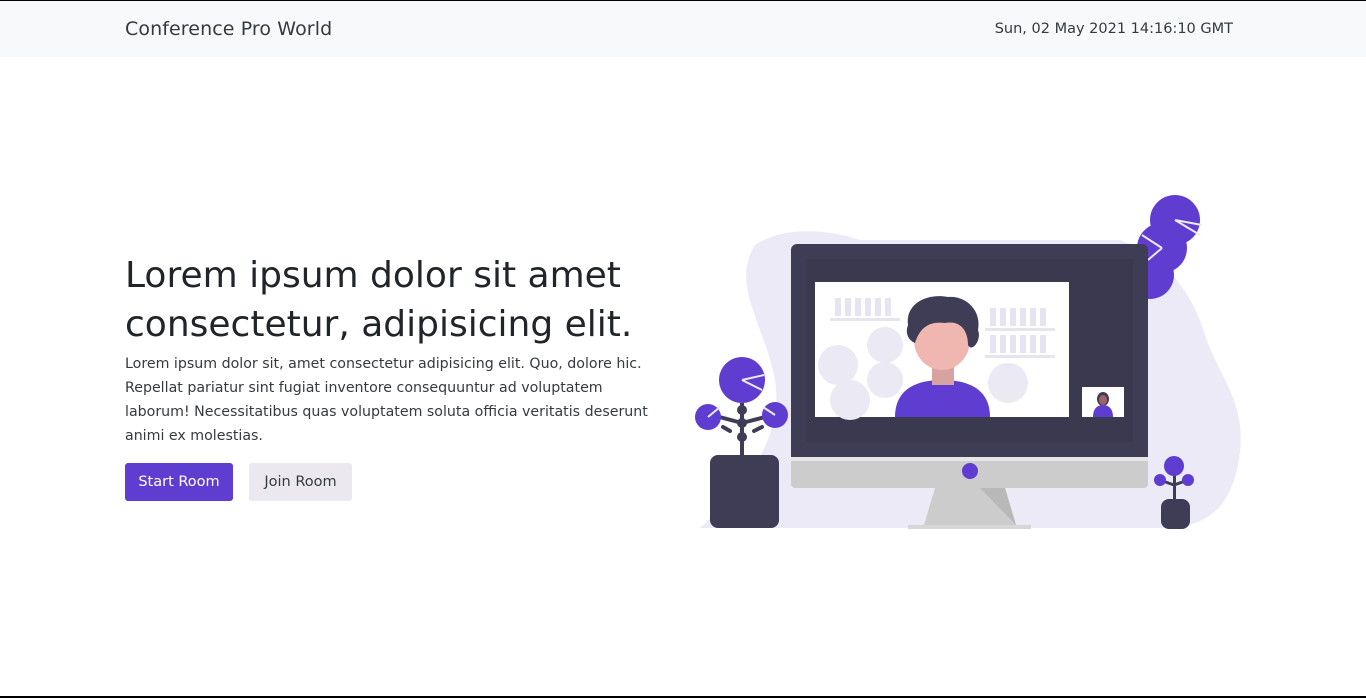 This screenshot has height=698, width=1366. What do you see at coordinates (300, 482) in the screenshot?
I see `join-room-button: Join Room` at bounding box center [300, 482].